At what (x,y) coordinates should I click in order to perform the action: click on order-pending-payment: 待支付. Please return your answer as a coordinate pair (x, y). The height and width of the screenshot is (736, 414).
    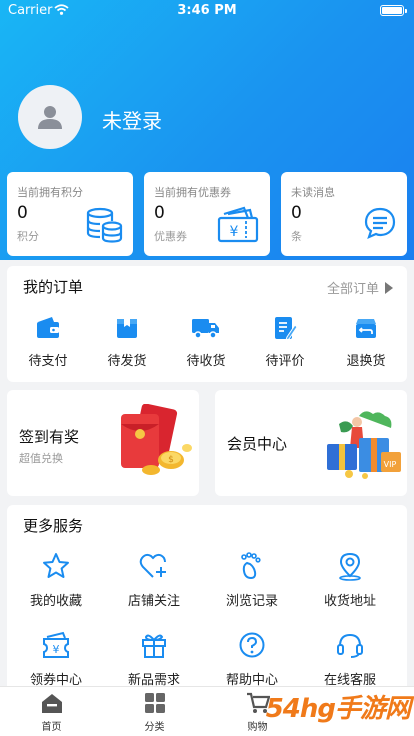
    Looking at the image, I should click on (48, 341).